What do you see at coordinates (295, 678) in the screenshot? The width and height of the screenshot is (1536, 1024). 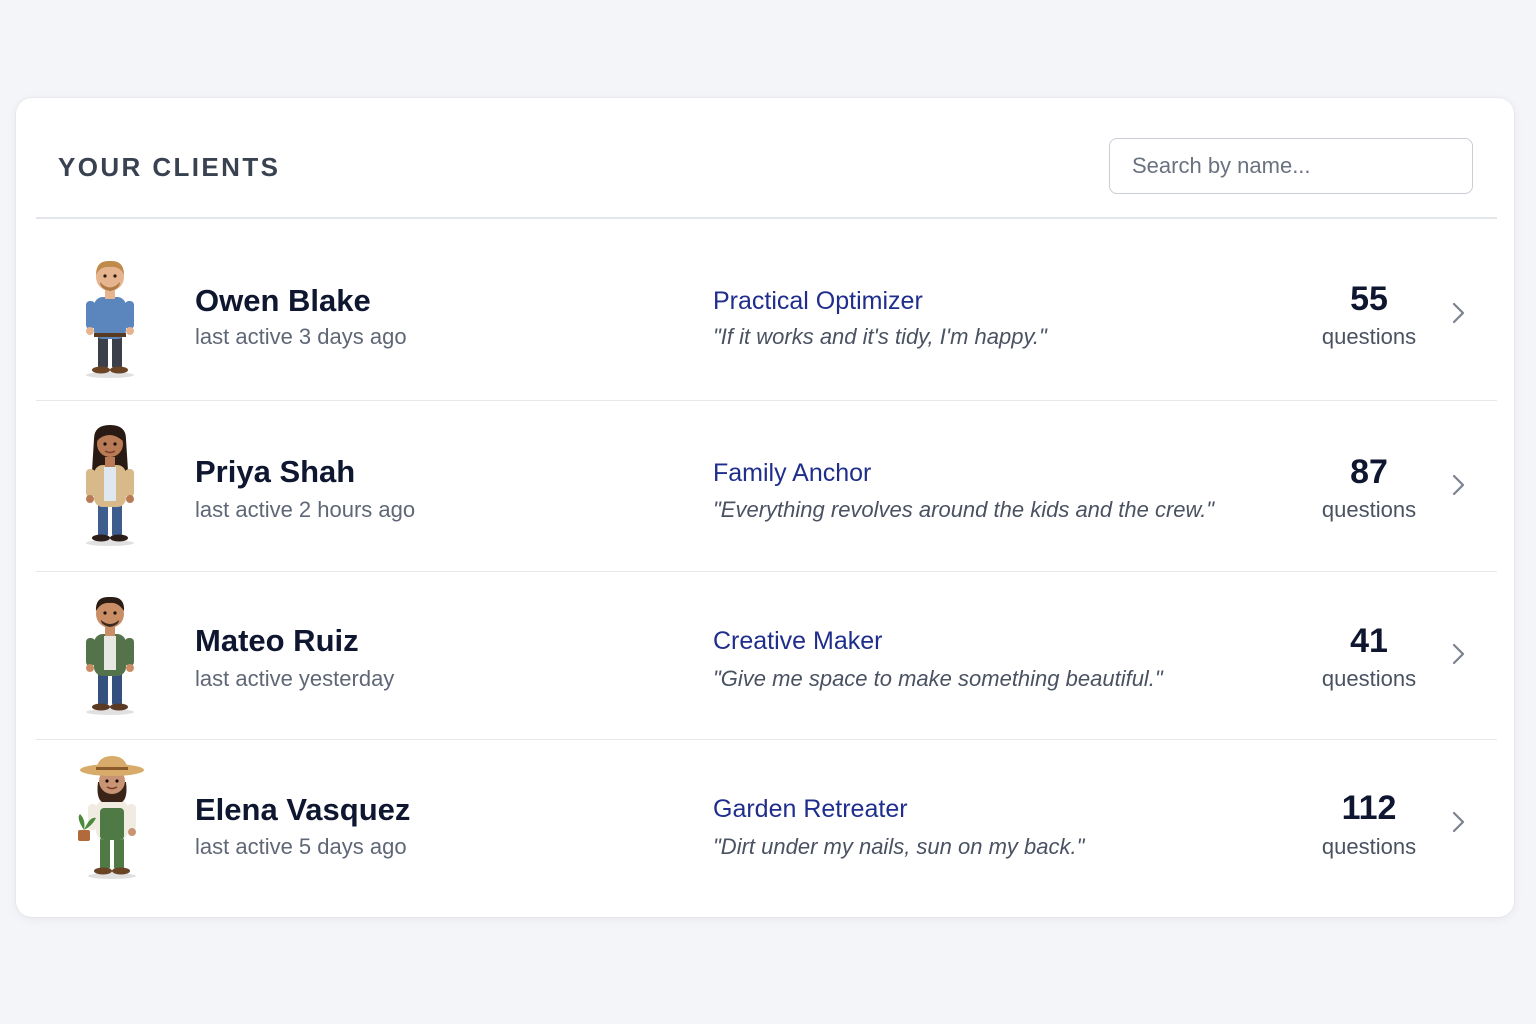 I see `last-active-text: last active yesterday` at bounding box center [295, 678].